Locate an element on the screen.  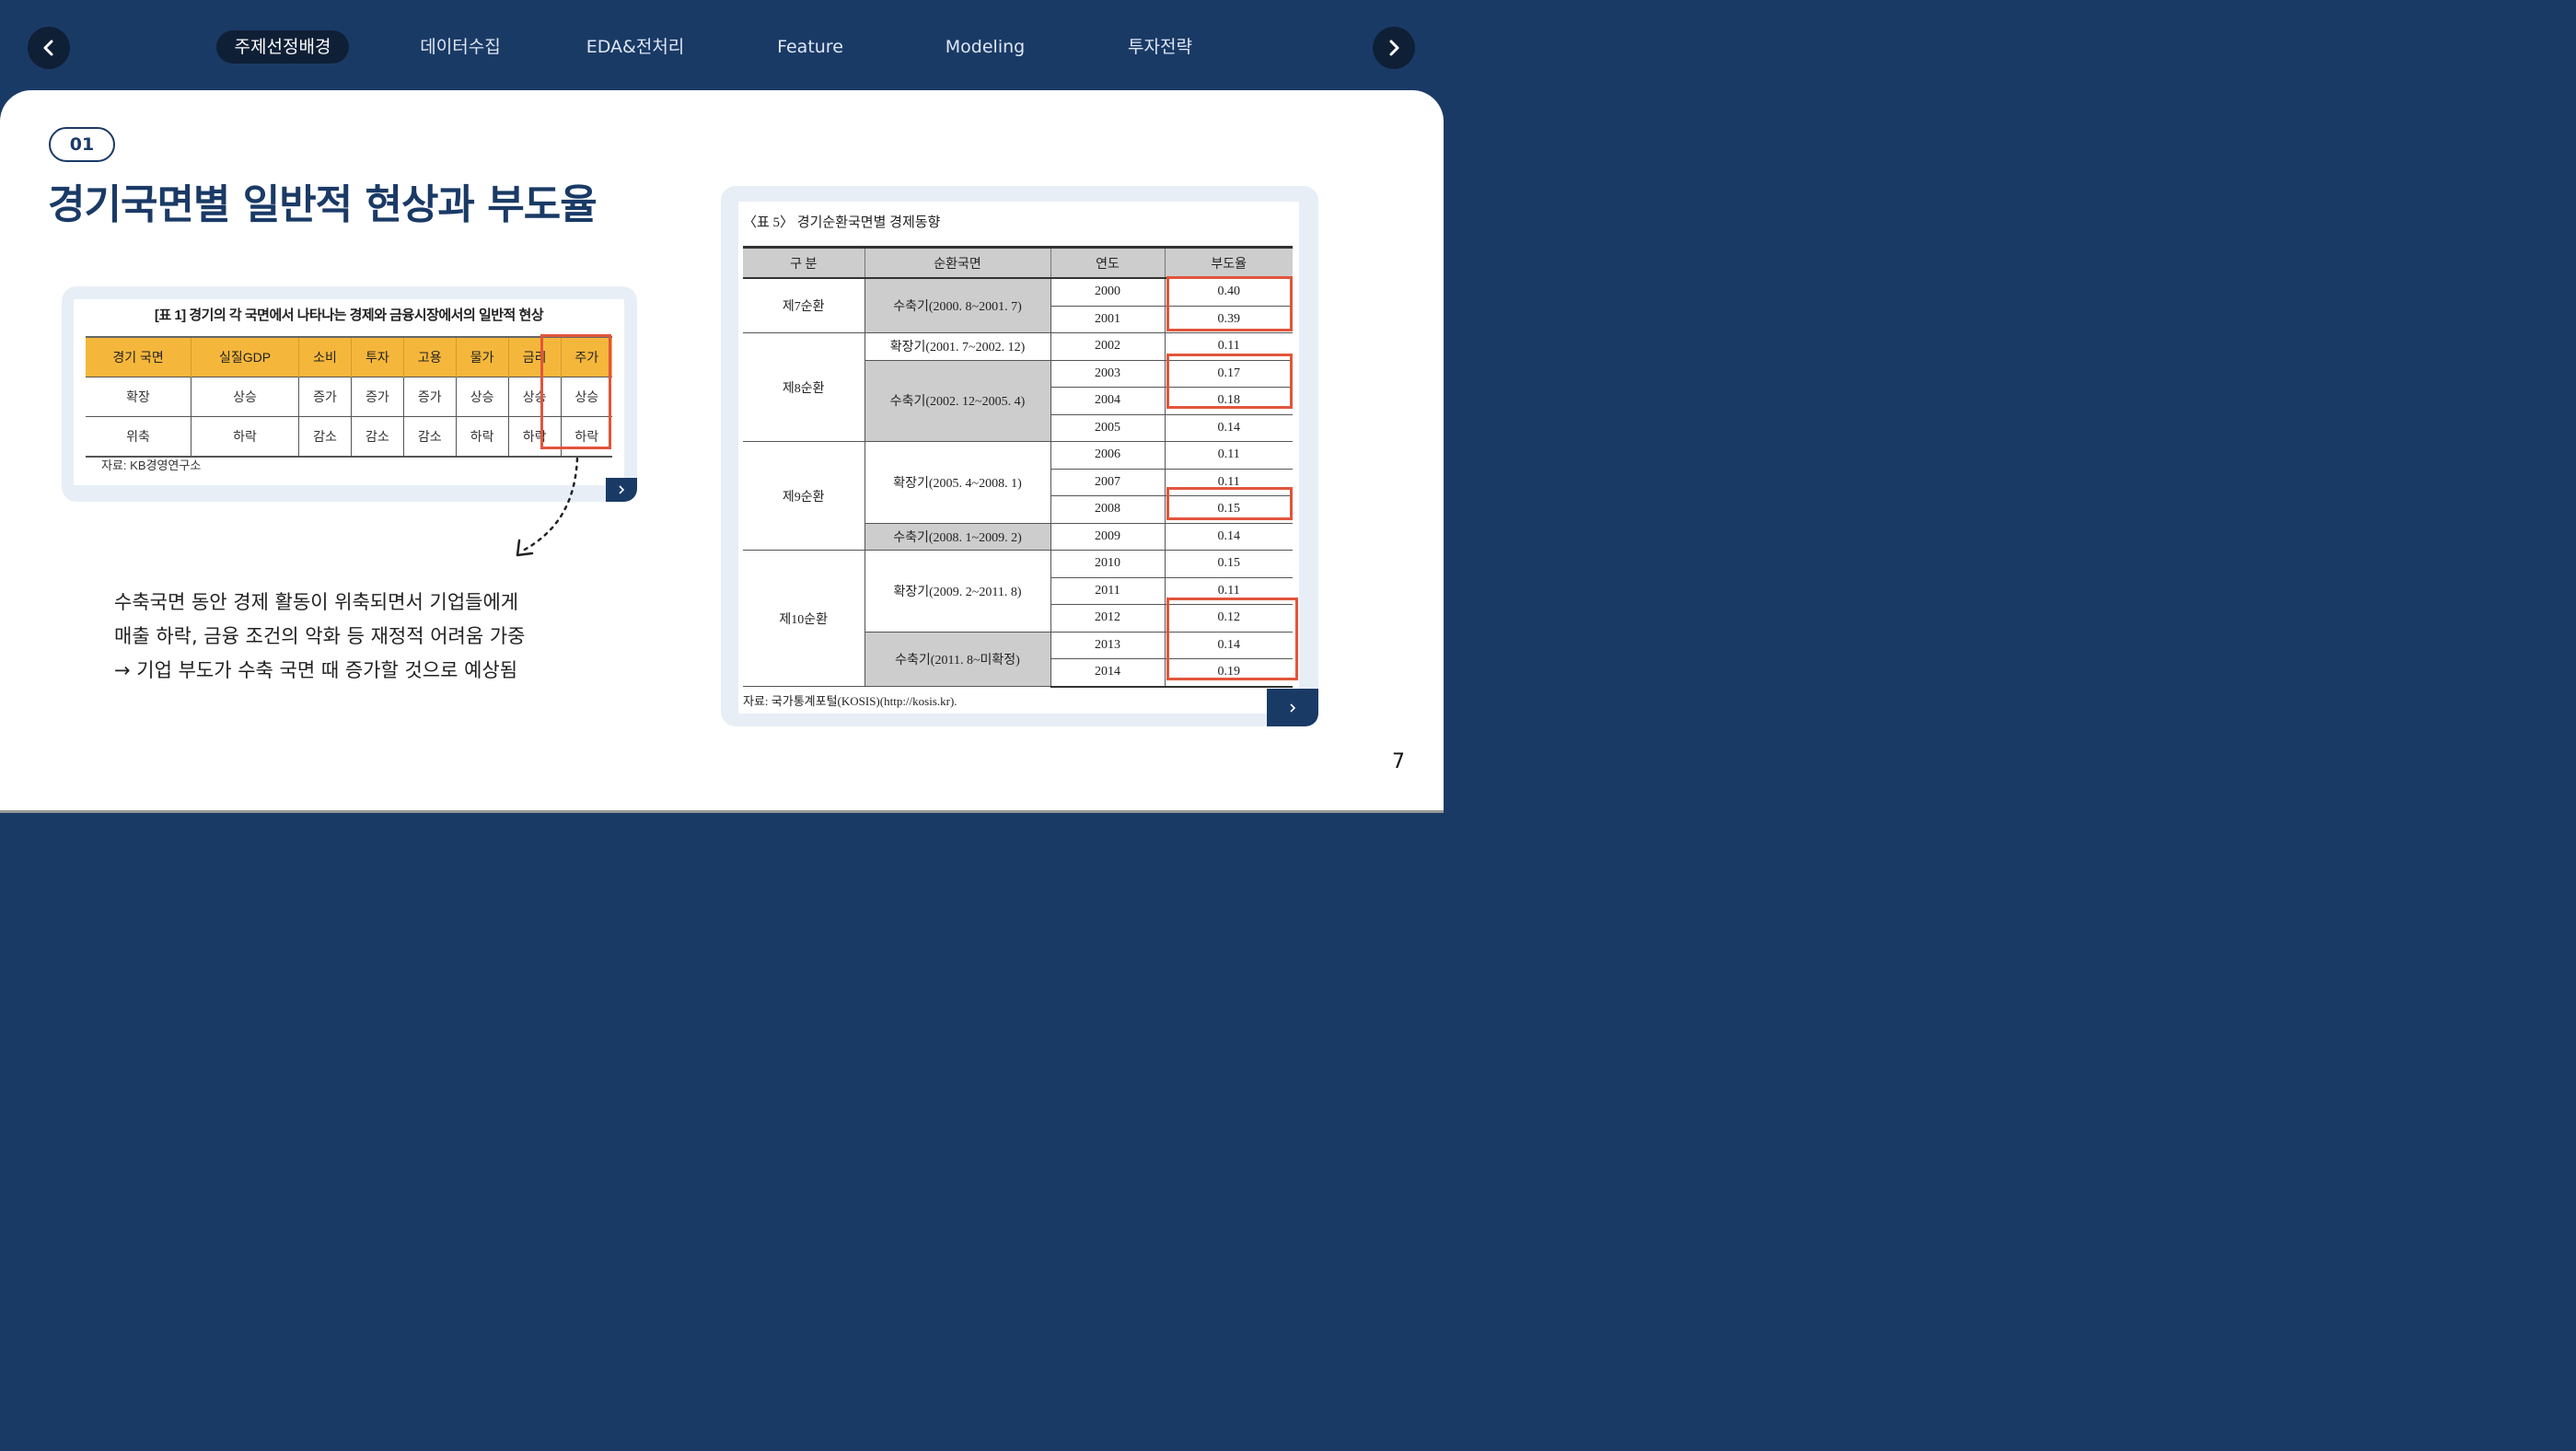
explanation-line-2: 매출 하락, 금융 조건의 악화 등 재정적 어려움 가중 is located at coordinates (320, 636).